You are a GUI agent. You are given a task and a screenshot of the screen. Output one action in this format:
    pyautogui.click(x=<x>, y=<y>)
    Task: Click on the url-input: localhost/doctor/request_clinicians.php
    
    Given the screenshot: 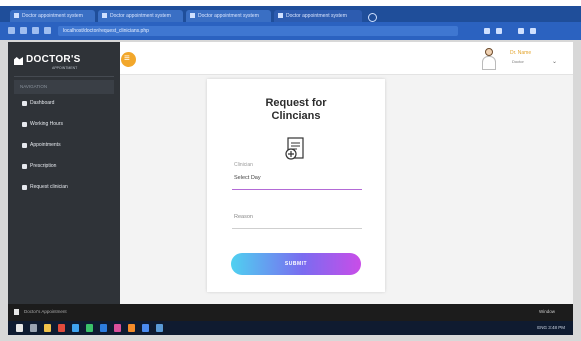 What is the action you would take?
    pyautogui.click(x=258, y=31)
    